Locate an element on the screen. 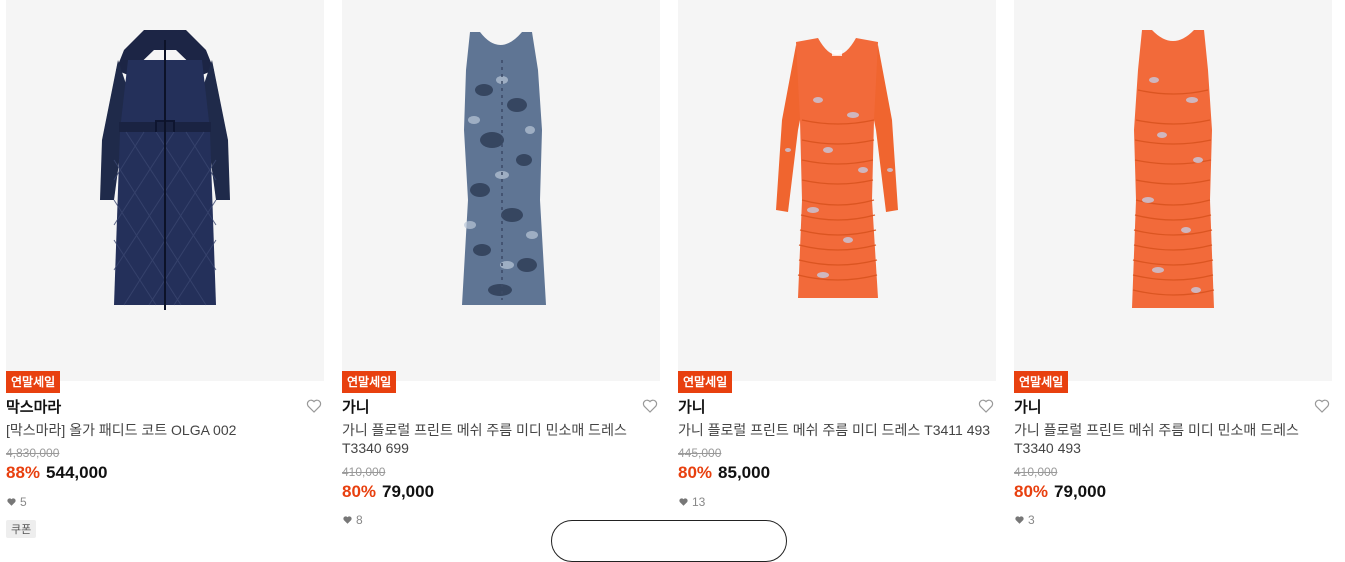 The height and width of the screenshot is (562, 1345). price-line: 80% 85,000 is located at coordinates (724, 473).